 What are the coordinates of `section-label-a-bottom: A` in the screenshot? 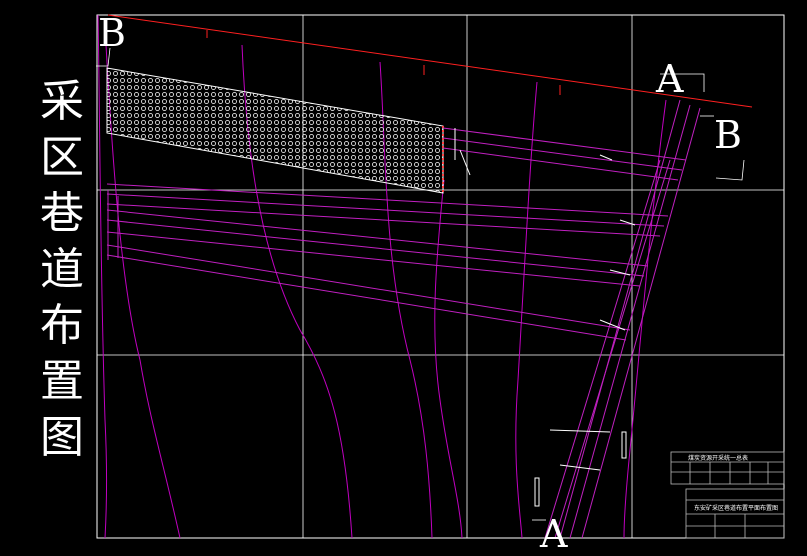 It's located at (554, 534).